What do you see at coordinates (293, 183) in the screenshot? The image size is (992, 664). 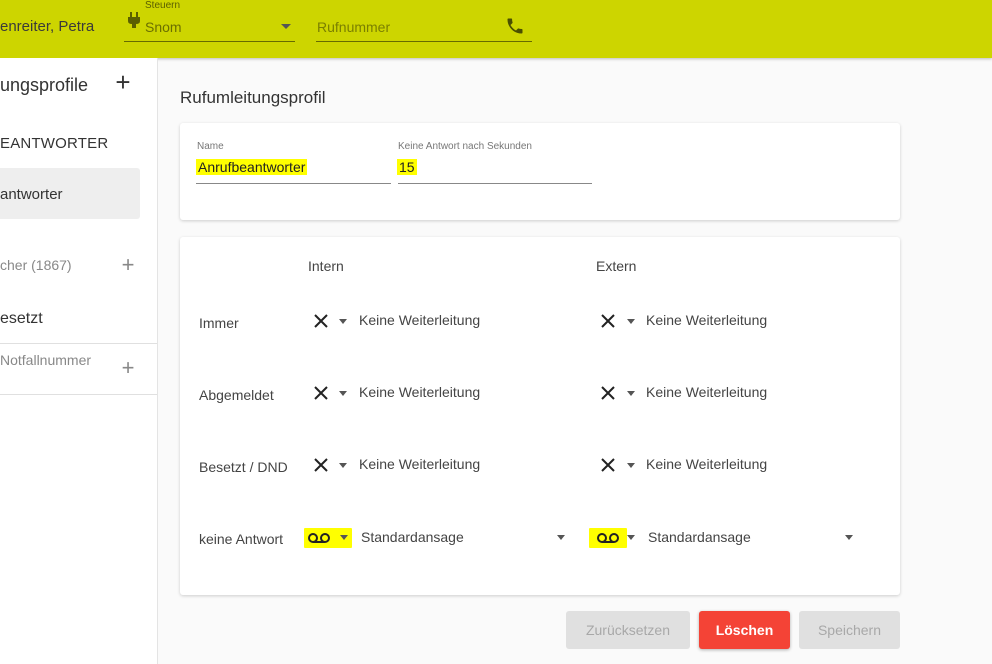 I see `name-field-underline` at bounding box center [293, 183].